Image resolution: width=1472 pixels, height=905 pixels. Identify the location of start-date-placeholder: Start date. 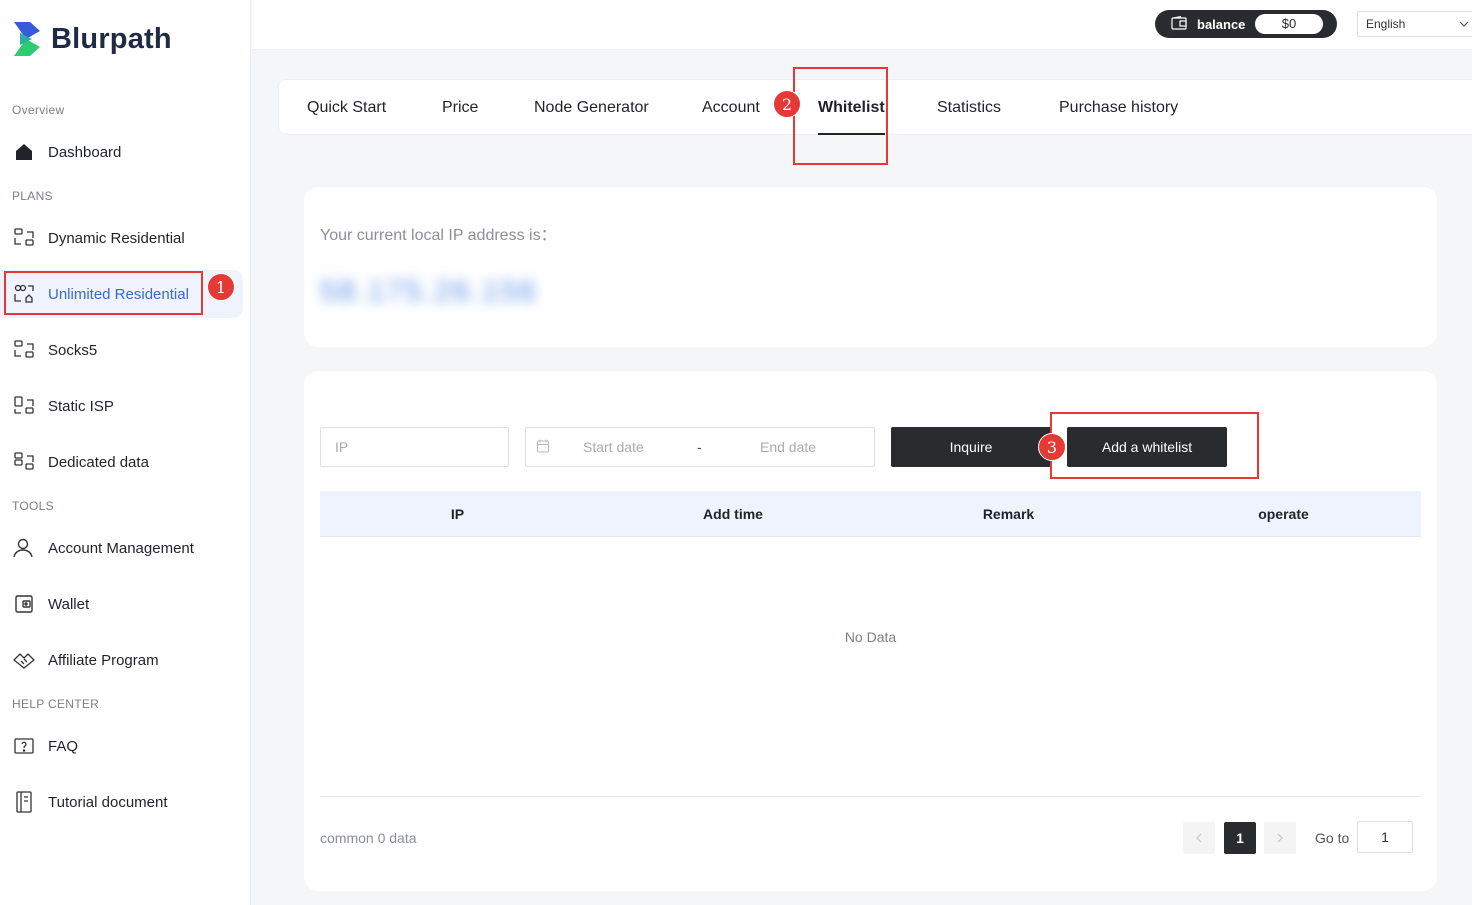
(613, 447).